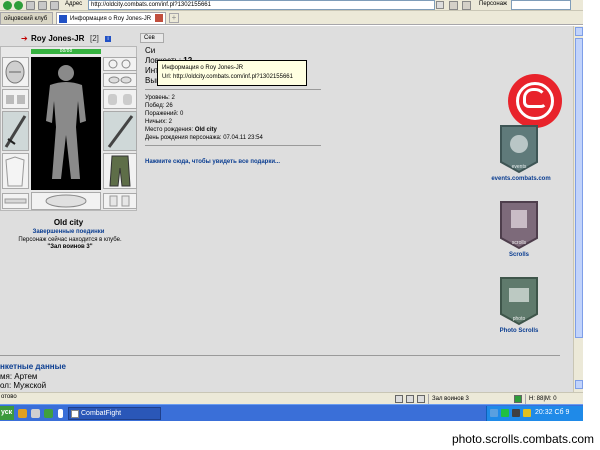  Describe the element at coordinates (535, 98) in the screenshot. I see `ram-icon` at that location.